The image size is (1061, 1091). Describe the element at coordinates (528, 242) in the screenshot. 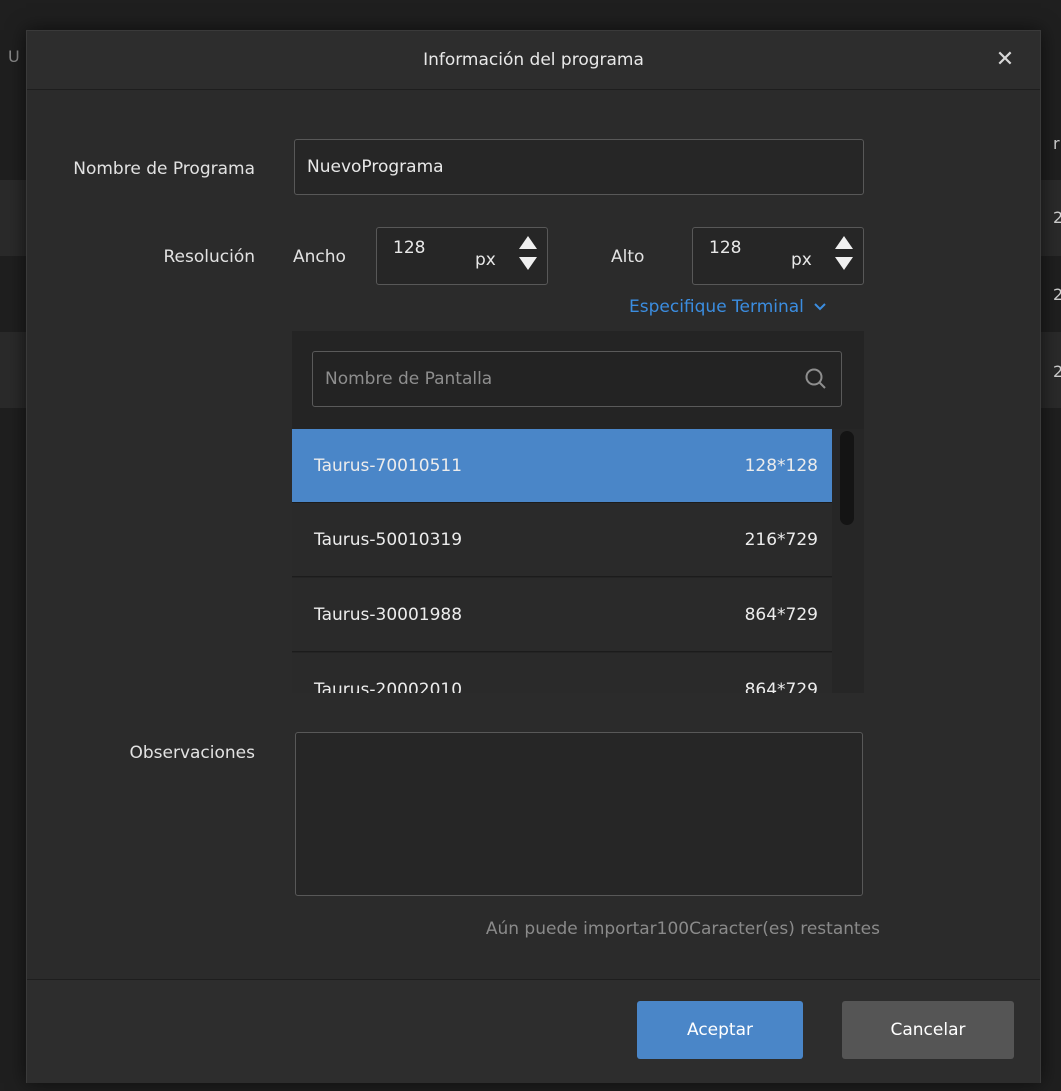

I see `width-increment-icon` at that location.